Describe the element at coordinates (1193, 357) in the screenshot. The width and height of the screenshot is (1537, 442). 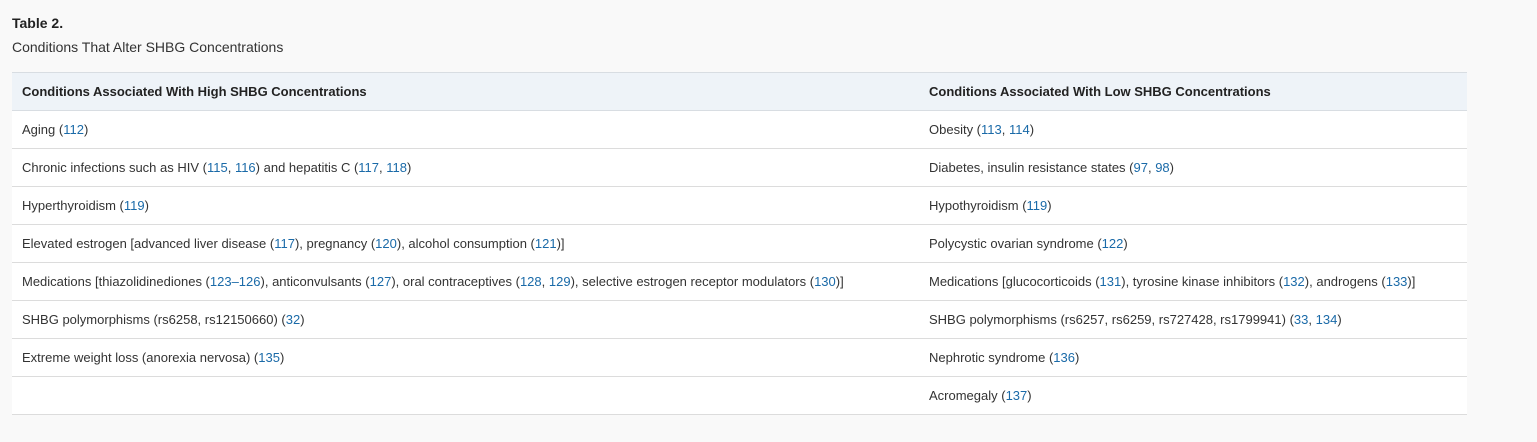
I see `cell-low-shbg: Nephrotic syndrome (136)` at that location.